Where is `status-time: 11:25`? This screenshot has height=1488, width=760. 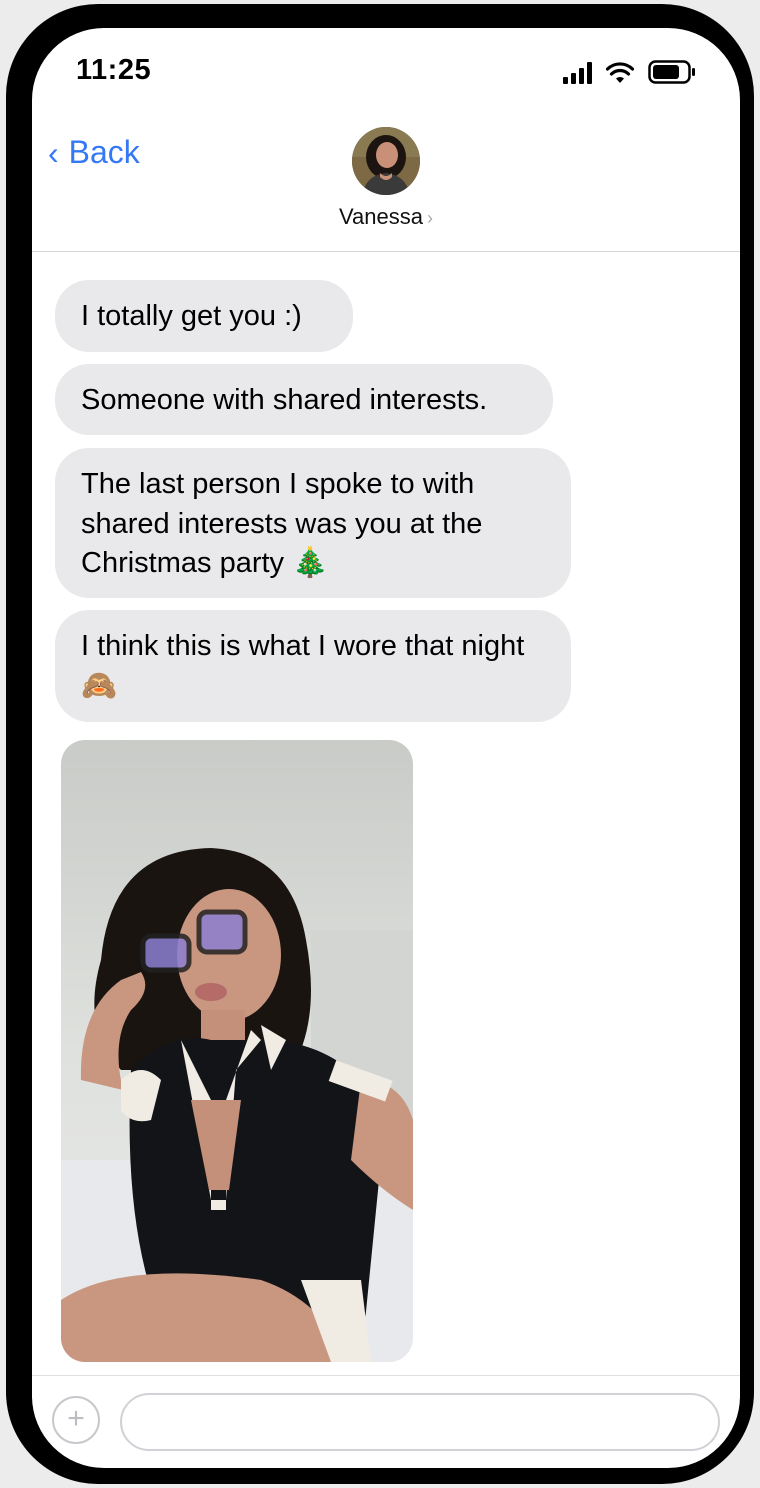 status-time: 11:25 is located at coordinates (114, 70).